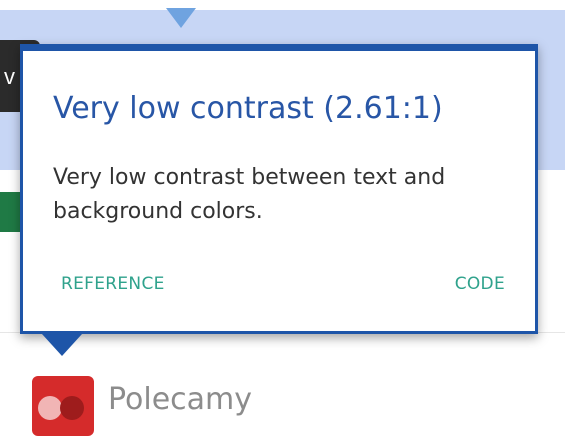 The width and height of the screenshot is (565, 436). What do you see at coordinates (9, 76) in the screenshot?
I see `dark-tab-letter: v` at bounding box center [9, 76].